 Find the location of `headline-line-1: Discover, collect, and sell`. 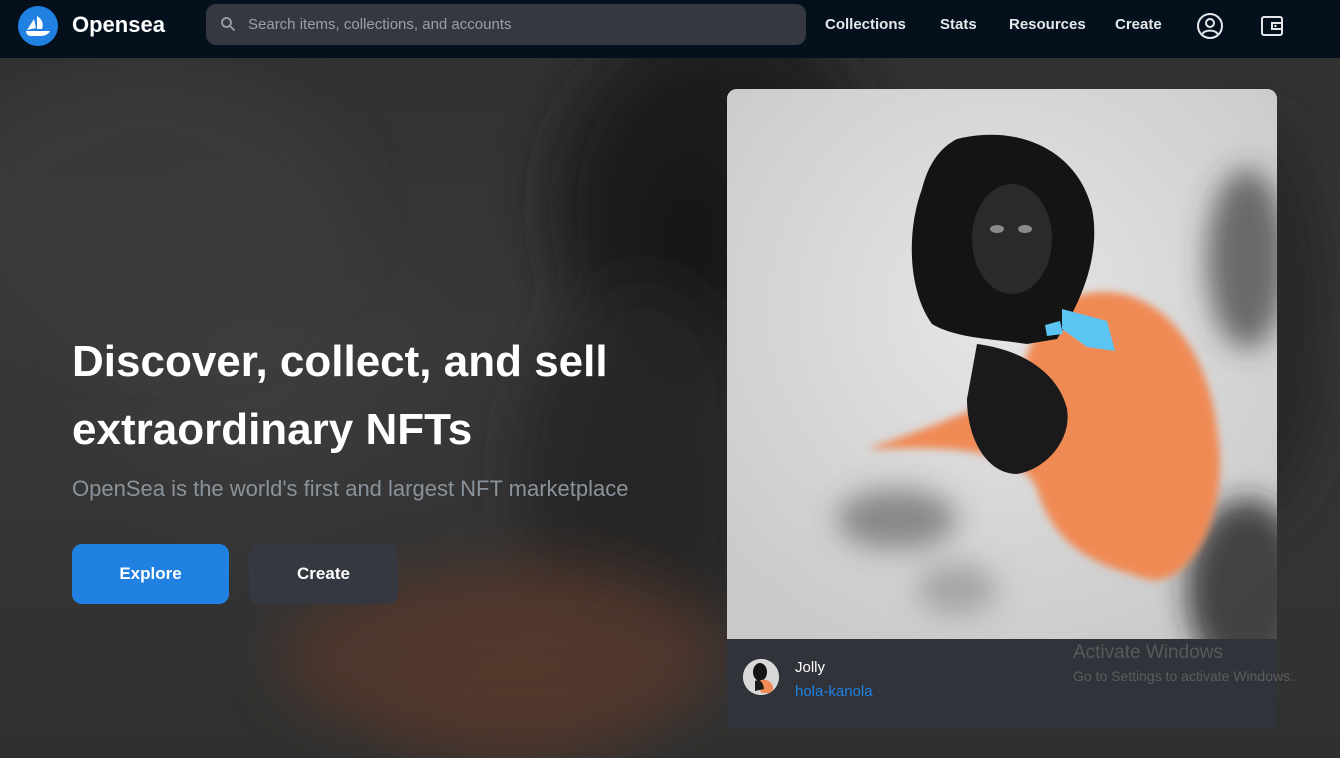

headline-line-1: Discover, collect, and sell is located at coordinates (340, 361).